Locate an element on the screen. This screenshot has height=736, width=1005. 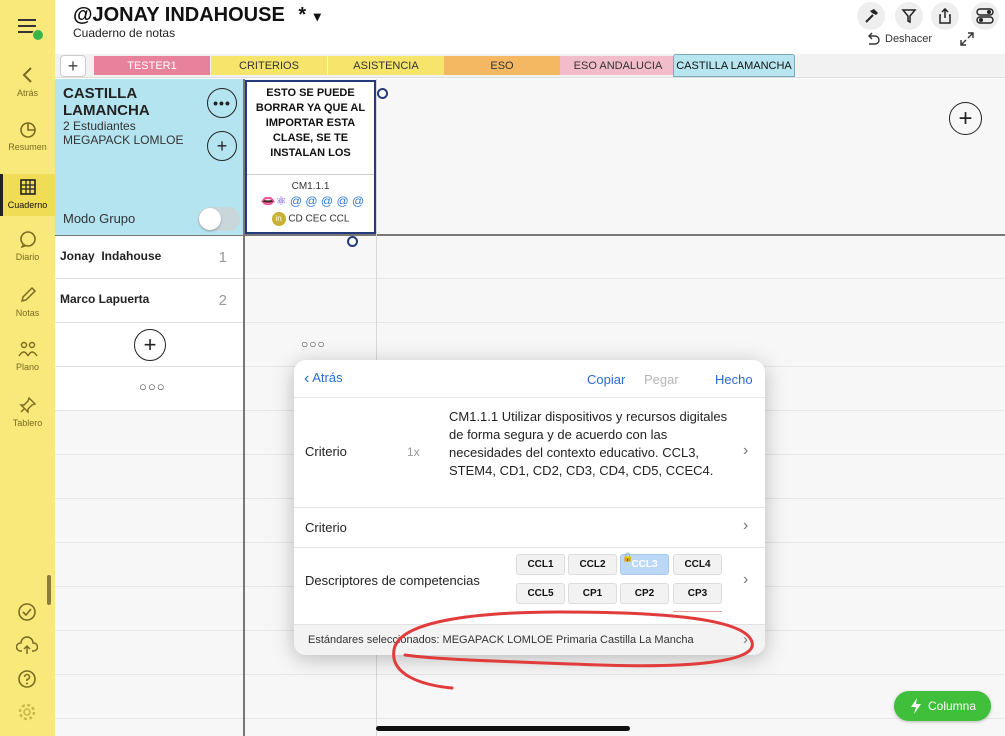
sidebar-item-diario: Diario is located at coordinates (27, 250).